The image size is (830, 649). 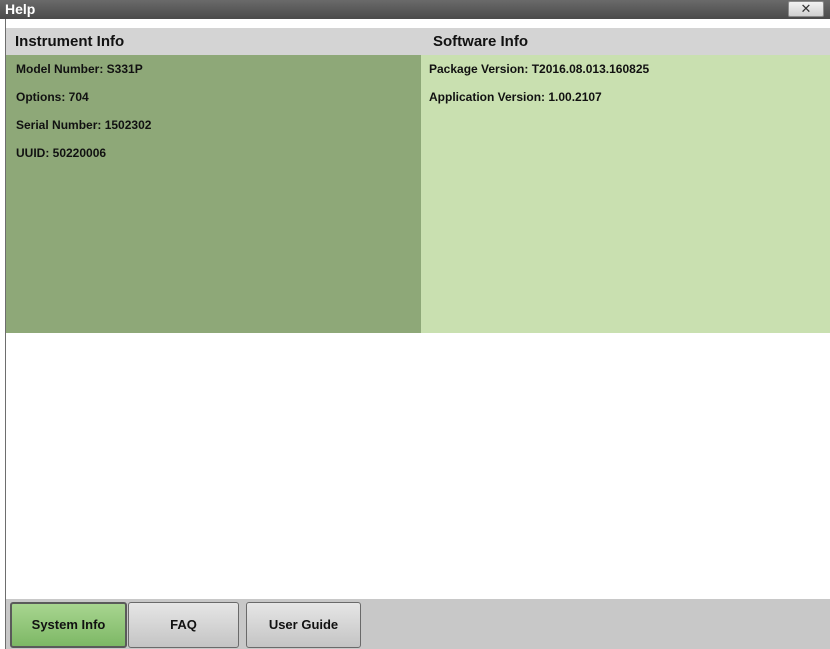 I want to click on tab-system-info: System Info, so click(x=68, y=625).